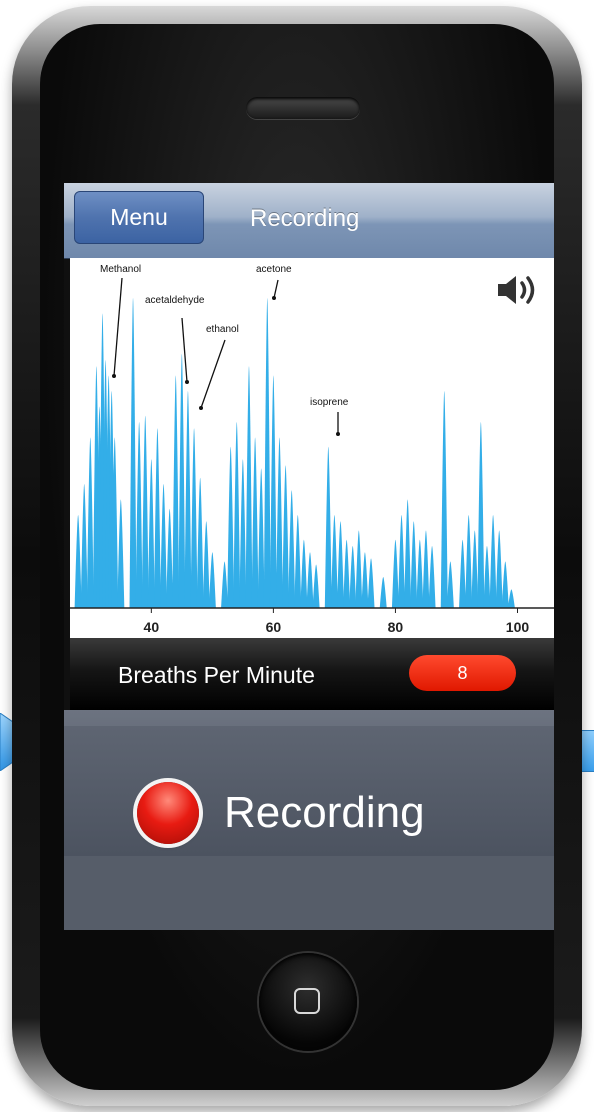  I want to click on breaths-per-minute-value: 8, so click(462, 673).